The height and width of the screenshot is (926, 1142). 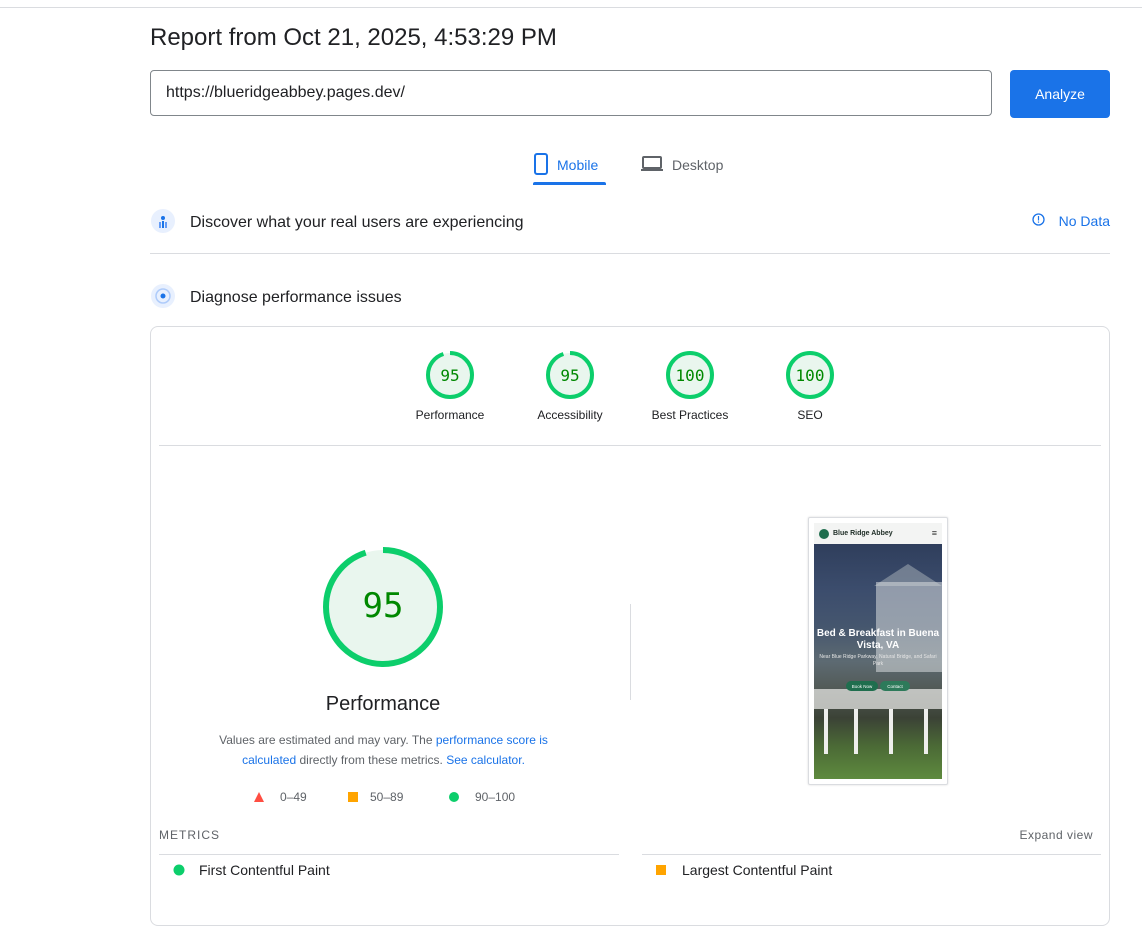 I want to click on performance-big-gauge: 95, so click(x=383, y=607).